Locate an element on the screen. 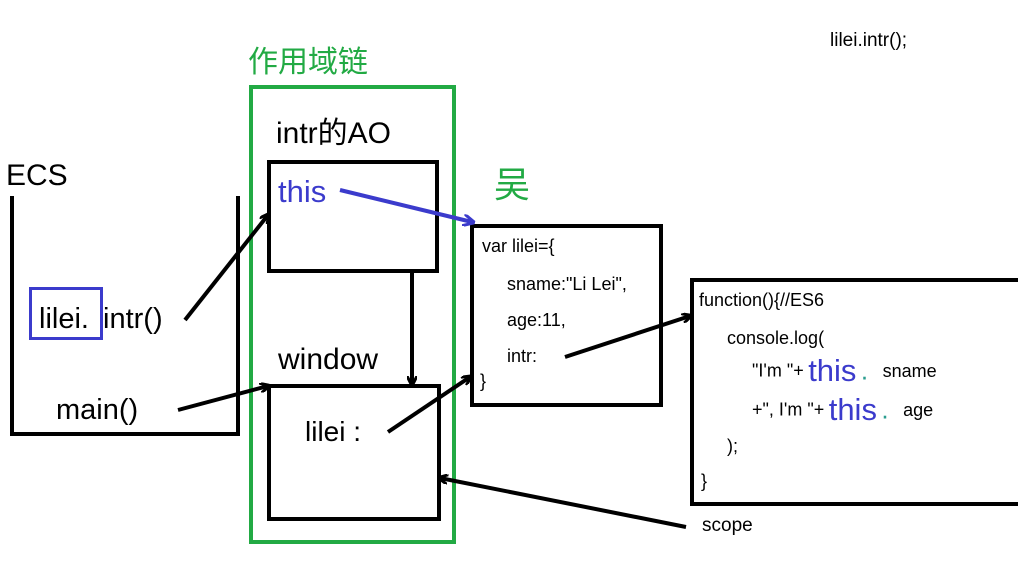 The width and height of the screenshot is (1018, 574). arrow-this-to-object is located at coordinates (405, 205).